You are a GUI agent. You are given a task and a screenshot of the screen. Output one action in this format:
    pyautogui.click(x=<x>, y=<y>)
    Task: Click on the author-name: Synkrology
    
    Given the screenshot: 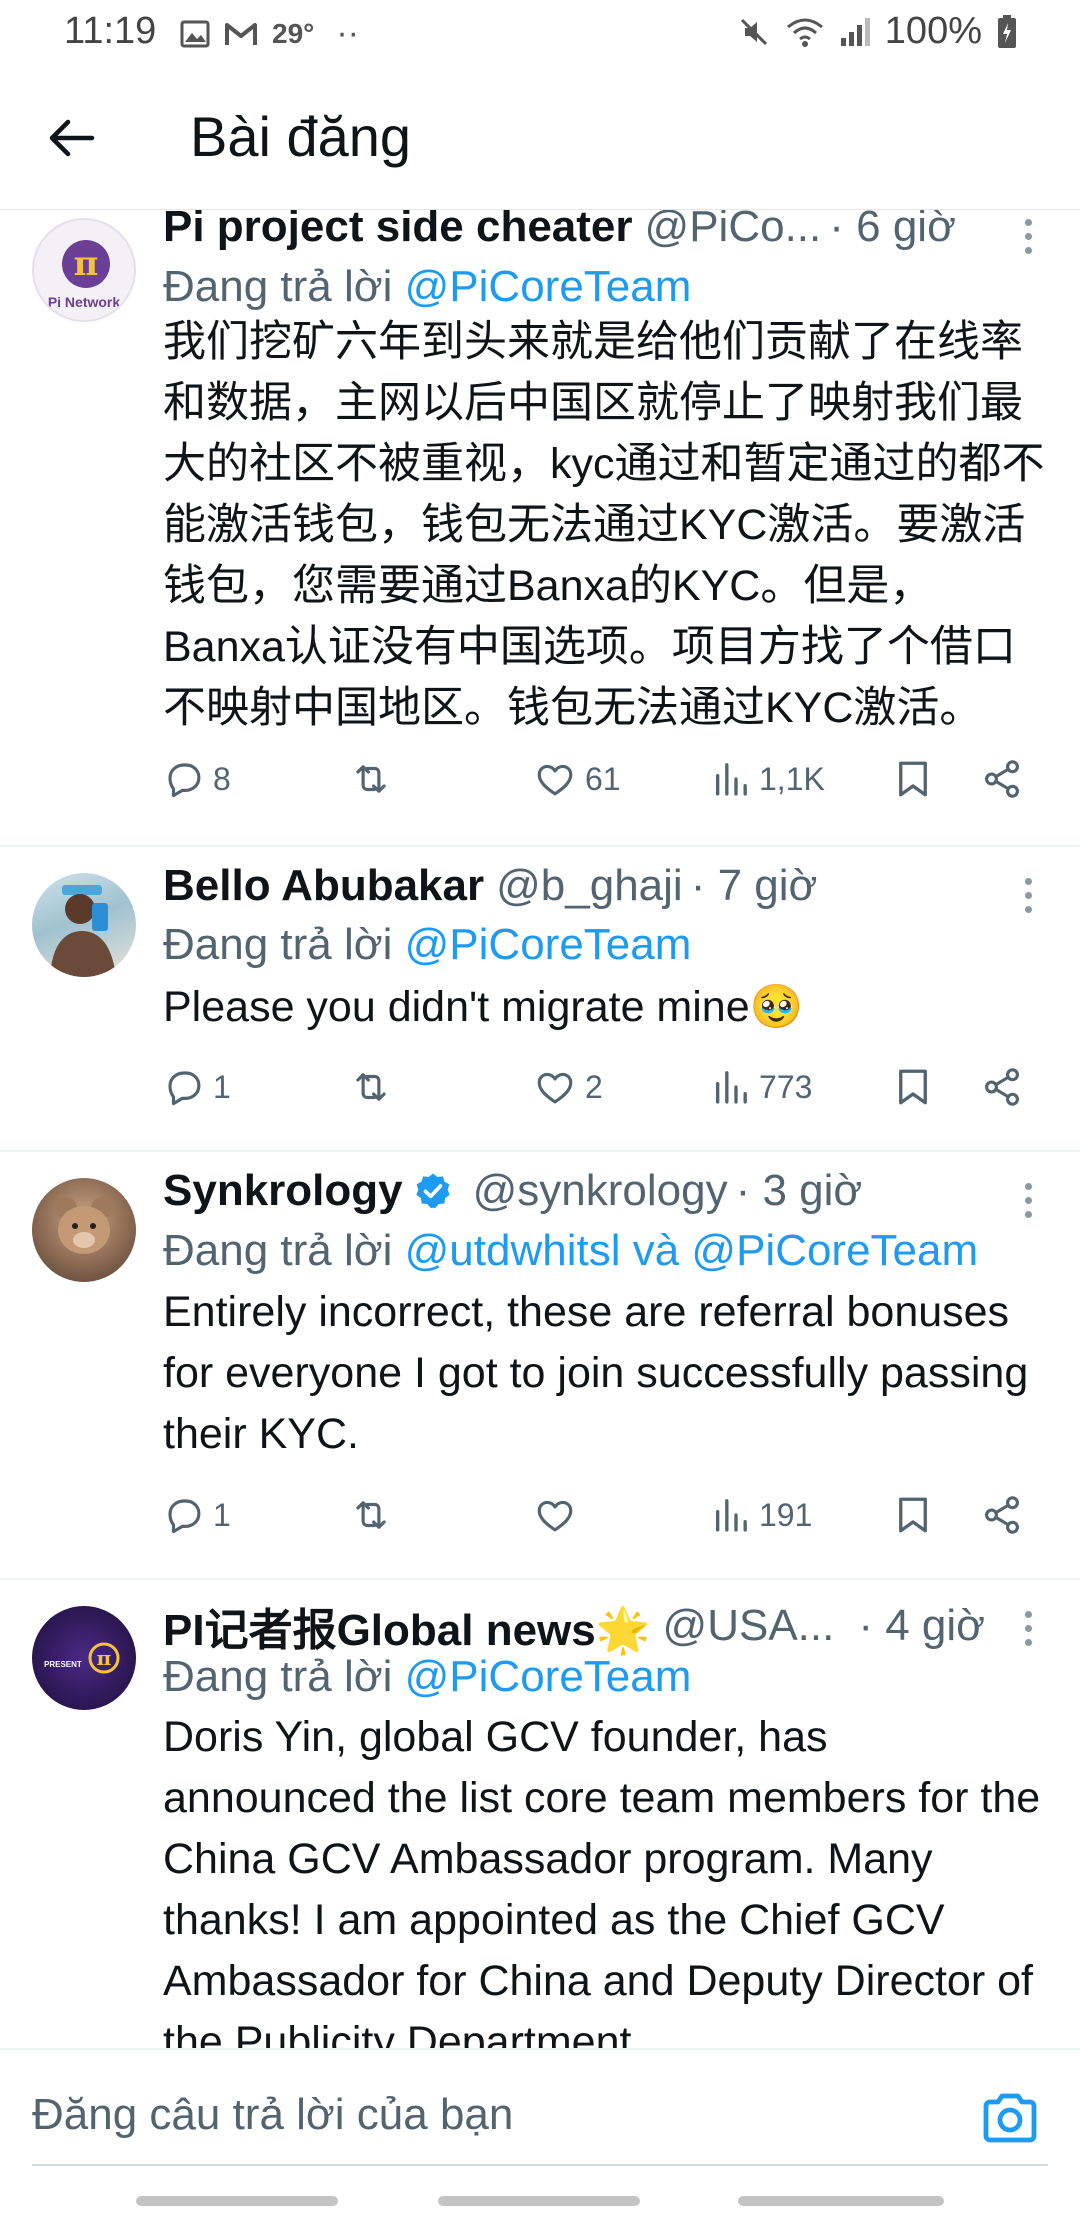 What is the action you would take?
    pyautogui.click(x=283, y=1191)
    